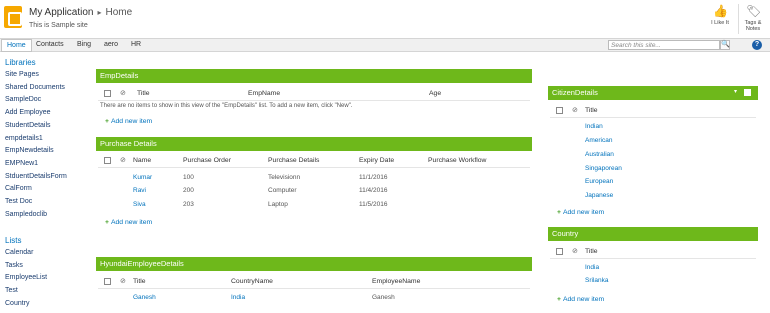 The height and width of the screenshot is (313, 770). What do you see at coordinates (252, 281) in the screenshot?
I see `column-header: CountryName` at bounding box center [252, 281].